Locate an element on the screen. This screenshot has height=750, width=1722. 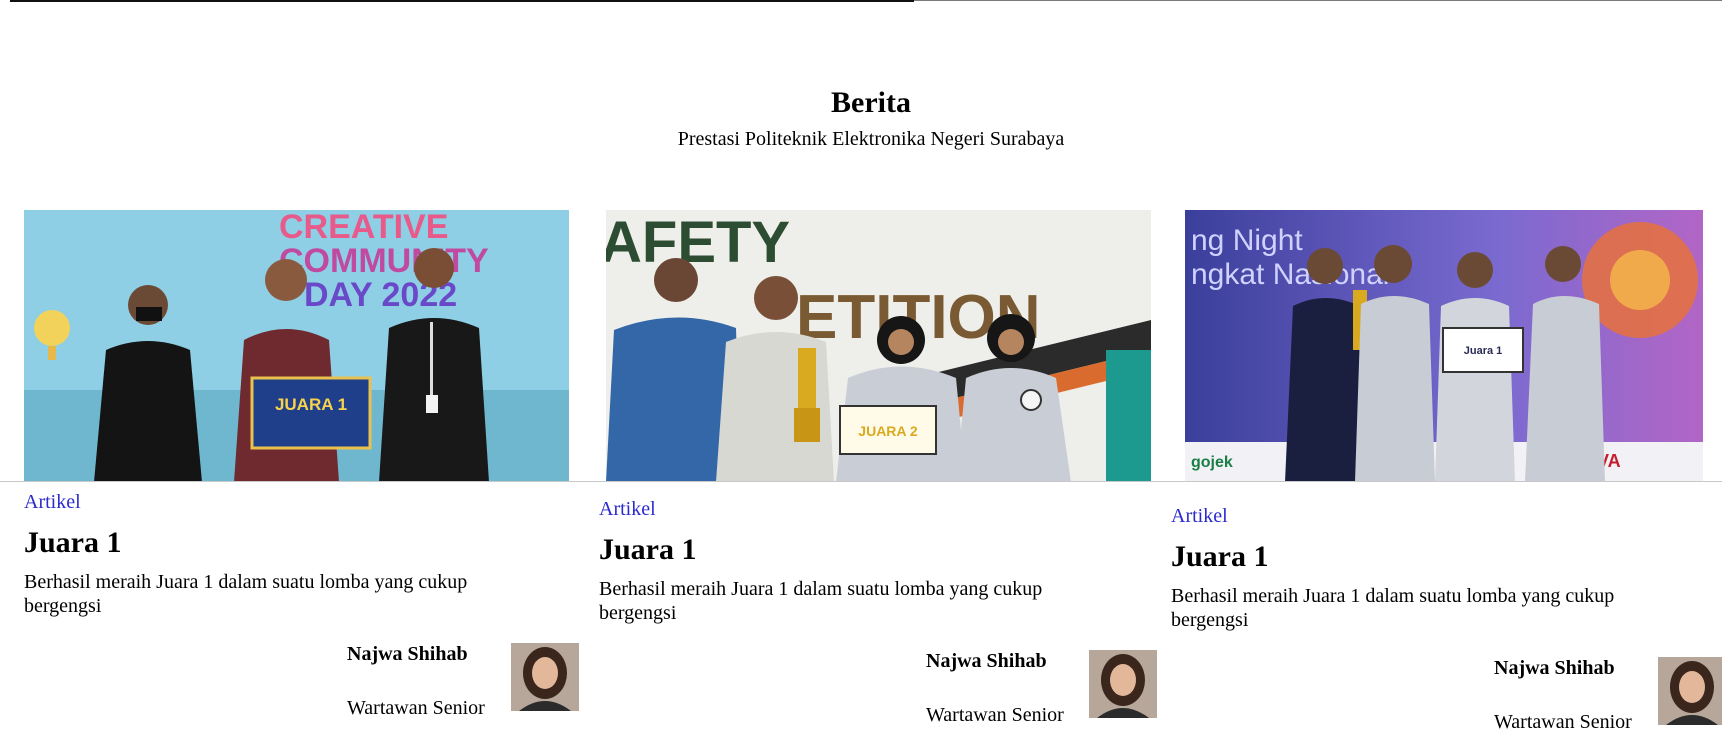
section-title: Berita is located at coordinates (871, 102).